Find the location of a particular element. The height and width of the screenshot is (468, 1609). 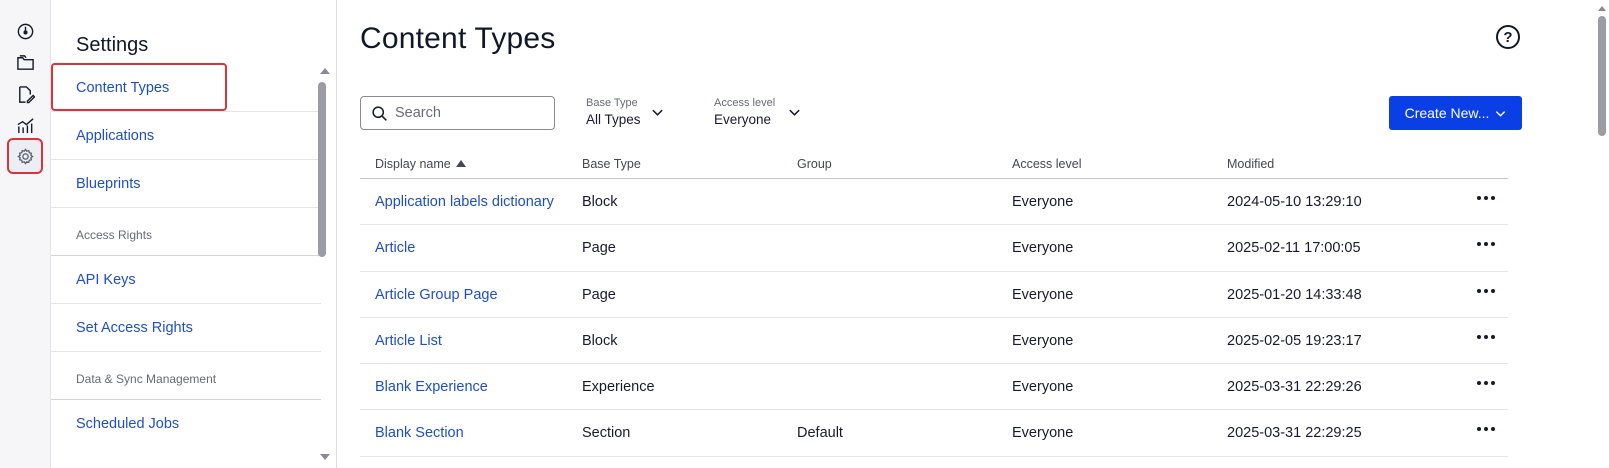

row-group: Default is located at coordinates (820, 433).